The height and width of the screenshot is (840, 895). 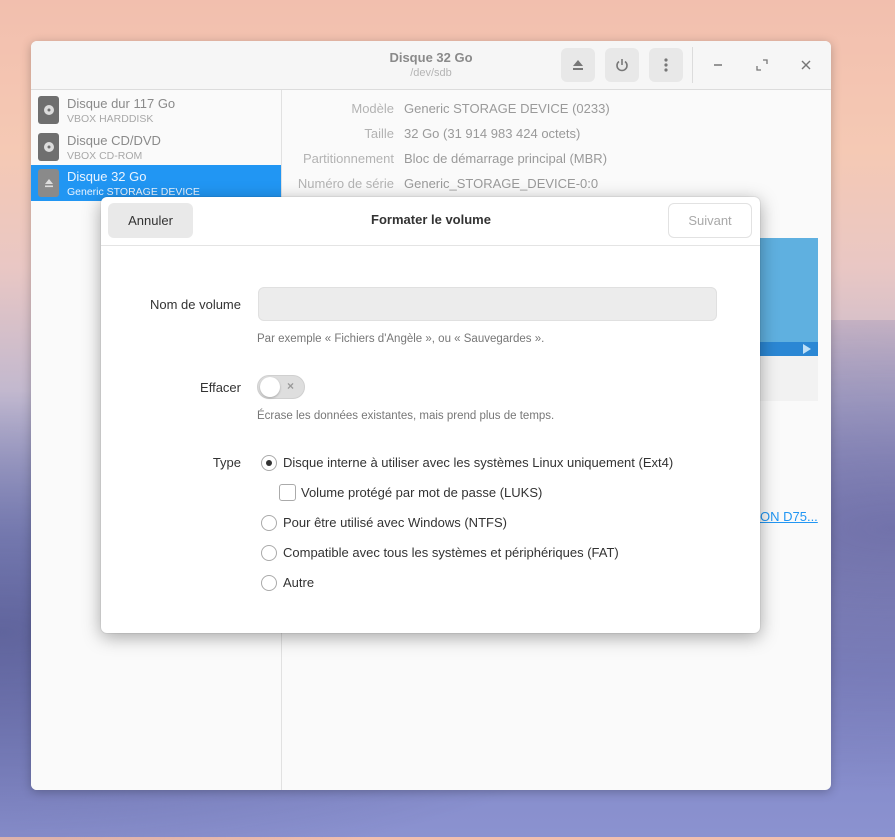 What do you see at coordinates (492, 133) in the screenshot?
I see `property-value: 32 Go (31 914 983 424 octets)` at bounding box center [492, 133].